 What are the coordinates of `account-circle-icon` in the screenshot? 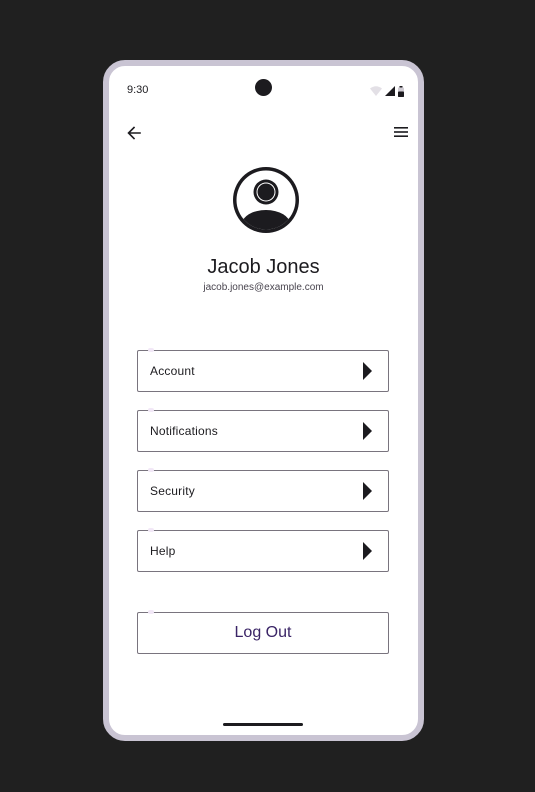 It's located at (266, 200).